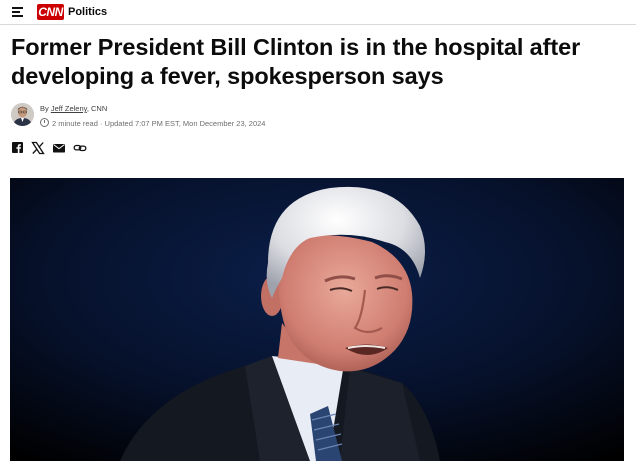 Image resolution: width=636 pixels, height=461 pixels. I want to click on copy-link-icon, so click(80, 148).